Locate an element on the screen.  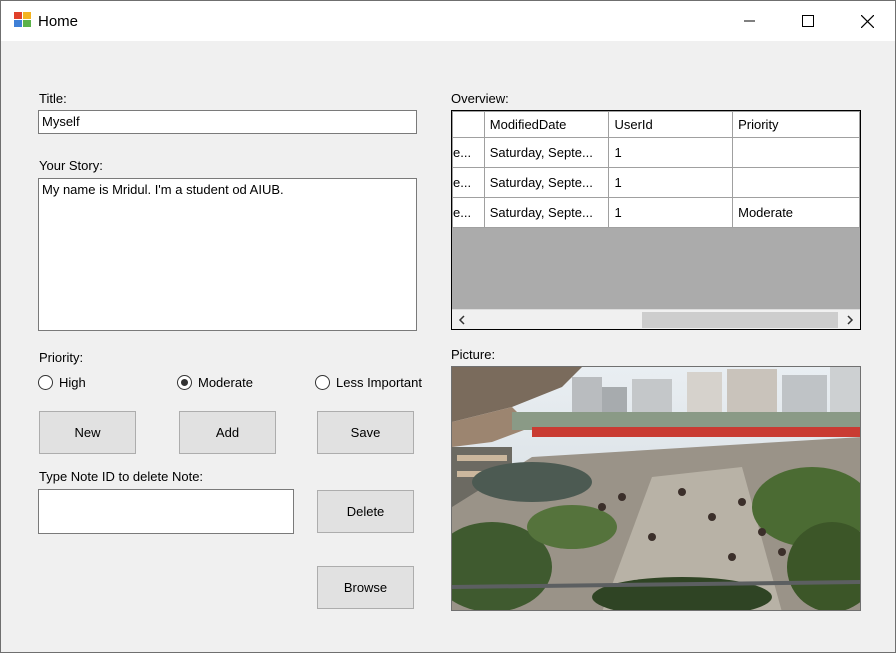
window-title: Home is located at coordinates (58, 21).